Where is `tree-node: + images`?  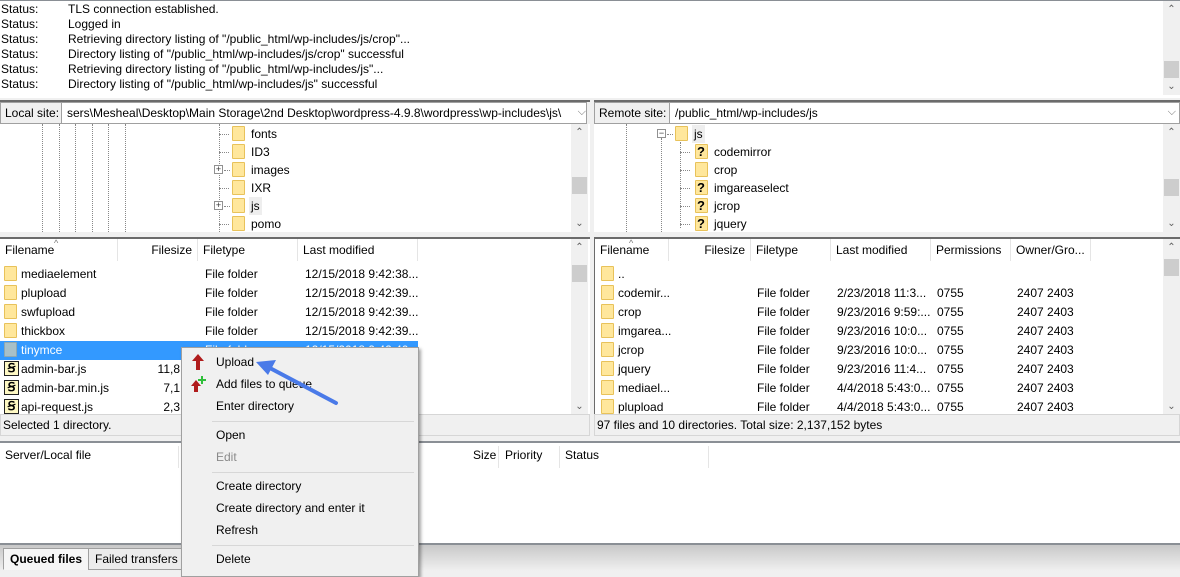 tree-node: + images is located at coordinates (274, 170).